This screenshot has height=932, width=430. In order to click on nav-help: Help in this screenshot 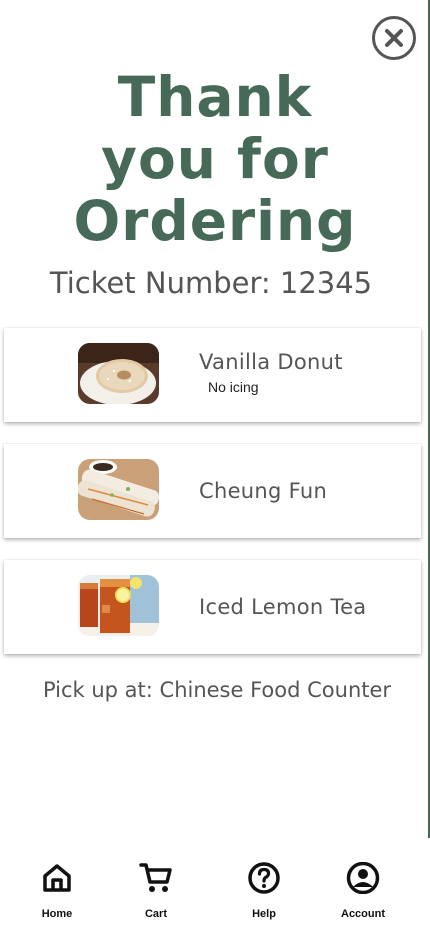, I will do `click(264, 891)`.